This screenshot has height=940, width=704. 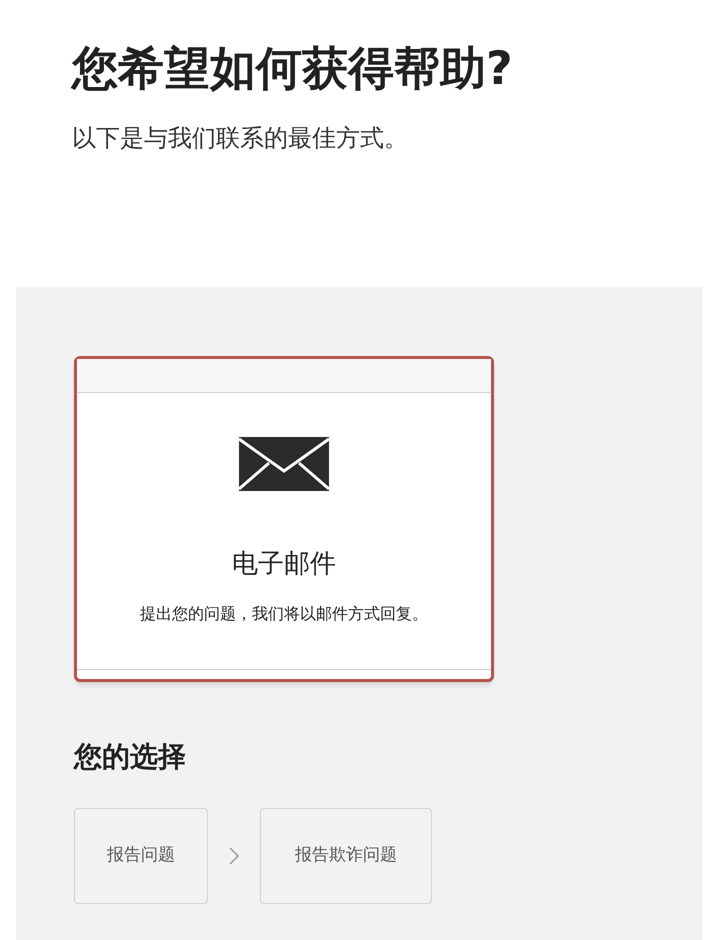 What do you see at coordinates (284, 564) in the screenshot?
I see `option-title: 电子邮件` at bounding box center [284, 564].